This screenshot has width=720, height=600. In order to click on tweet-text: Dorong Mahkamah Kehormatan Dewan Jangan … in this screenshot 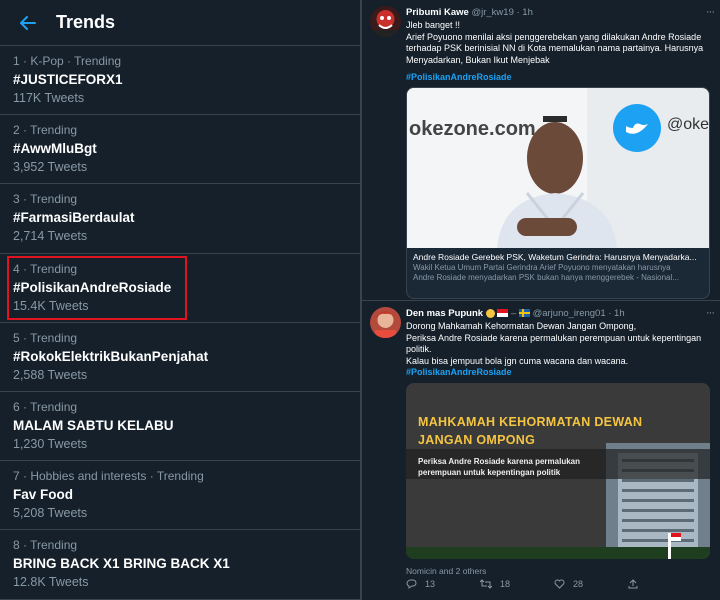, I will do `click(559, 344)`.